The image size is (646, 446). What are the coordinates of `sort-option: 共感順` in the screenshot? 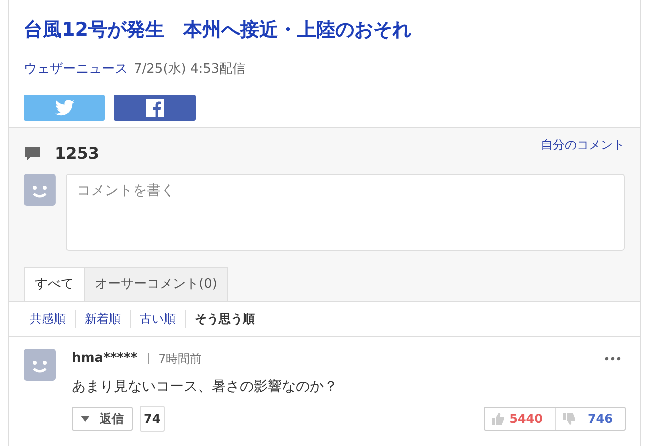 It's located at (48, 319).